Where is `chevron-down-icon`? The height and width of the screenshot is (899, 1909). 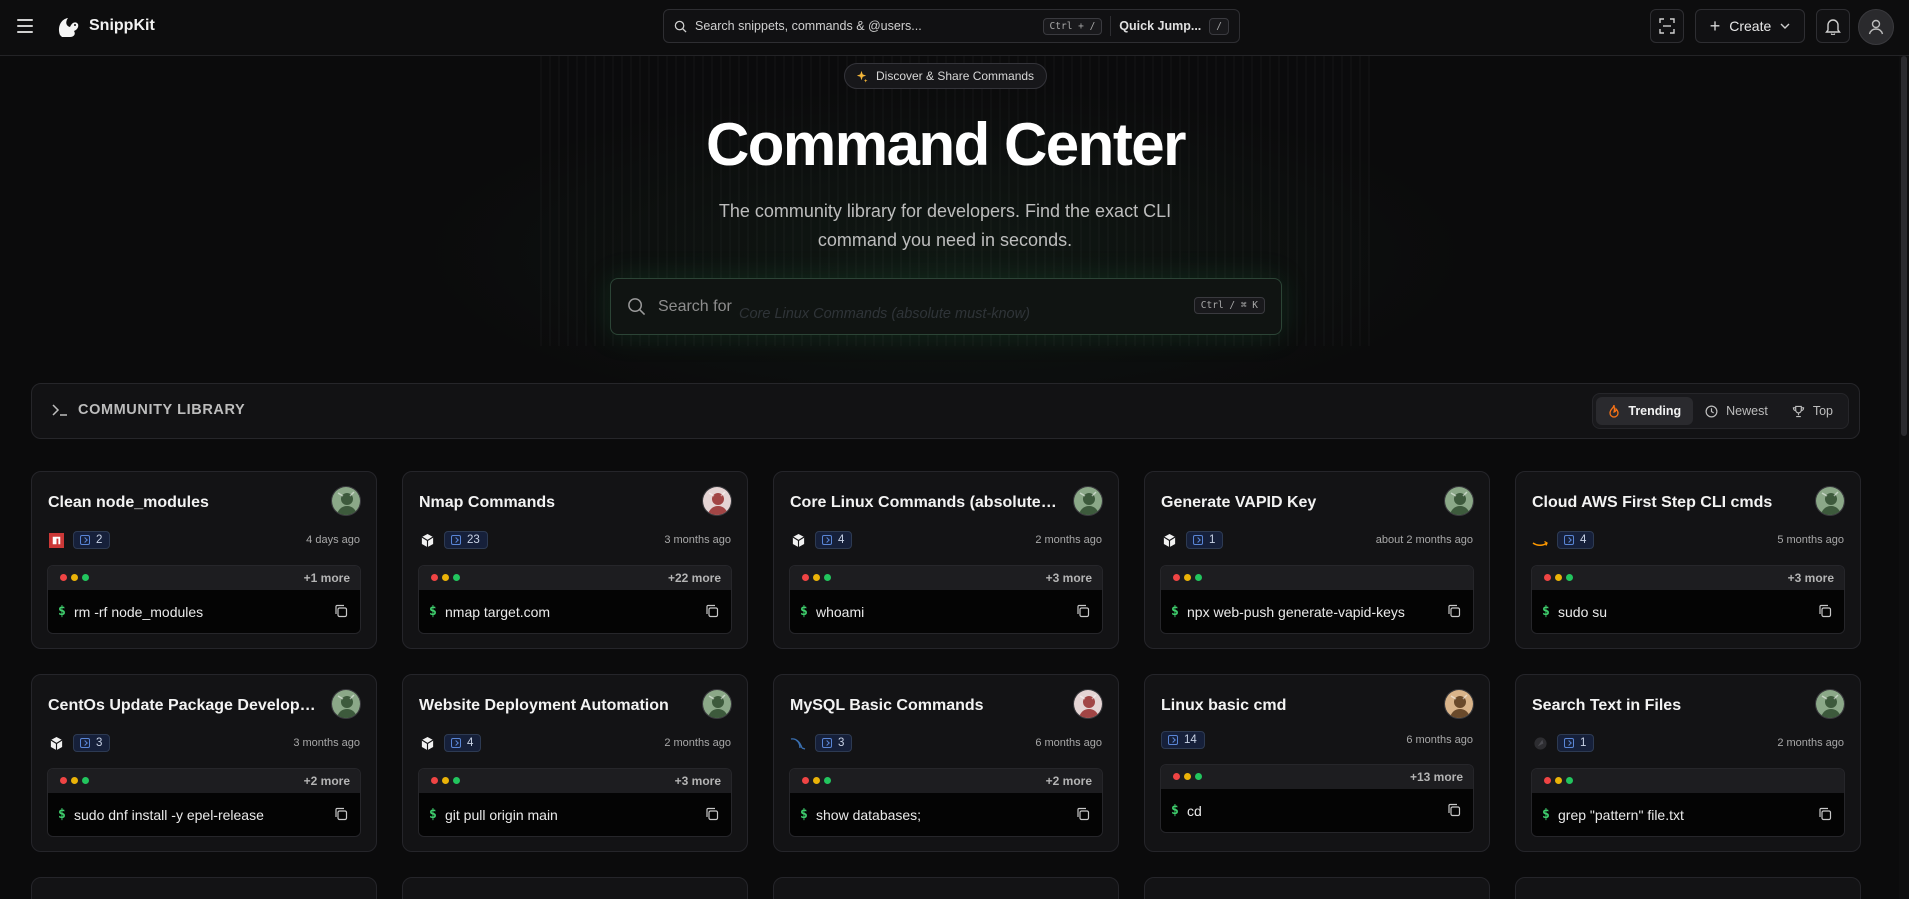
chevron-down-icon is located at coordinates (1785, 26).